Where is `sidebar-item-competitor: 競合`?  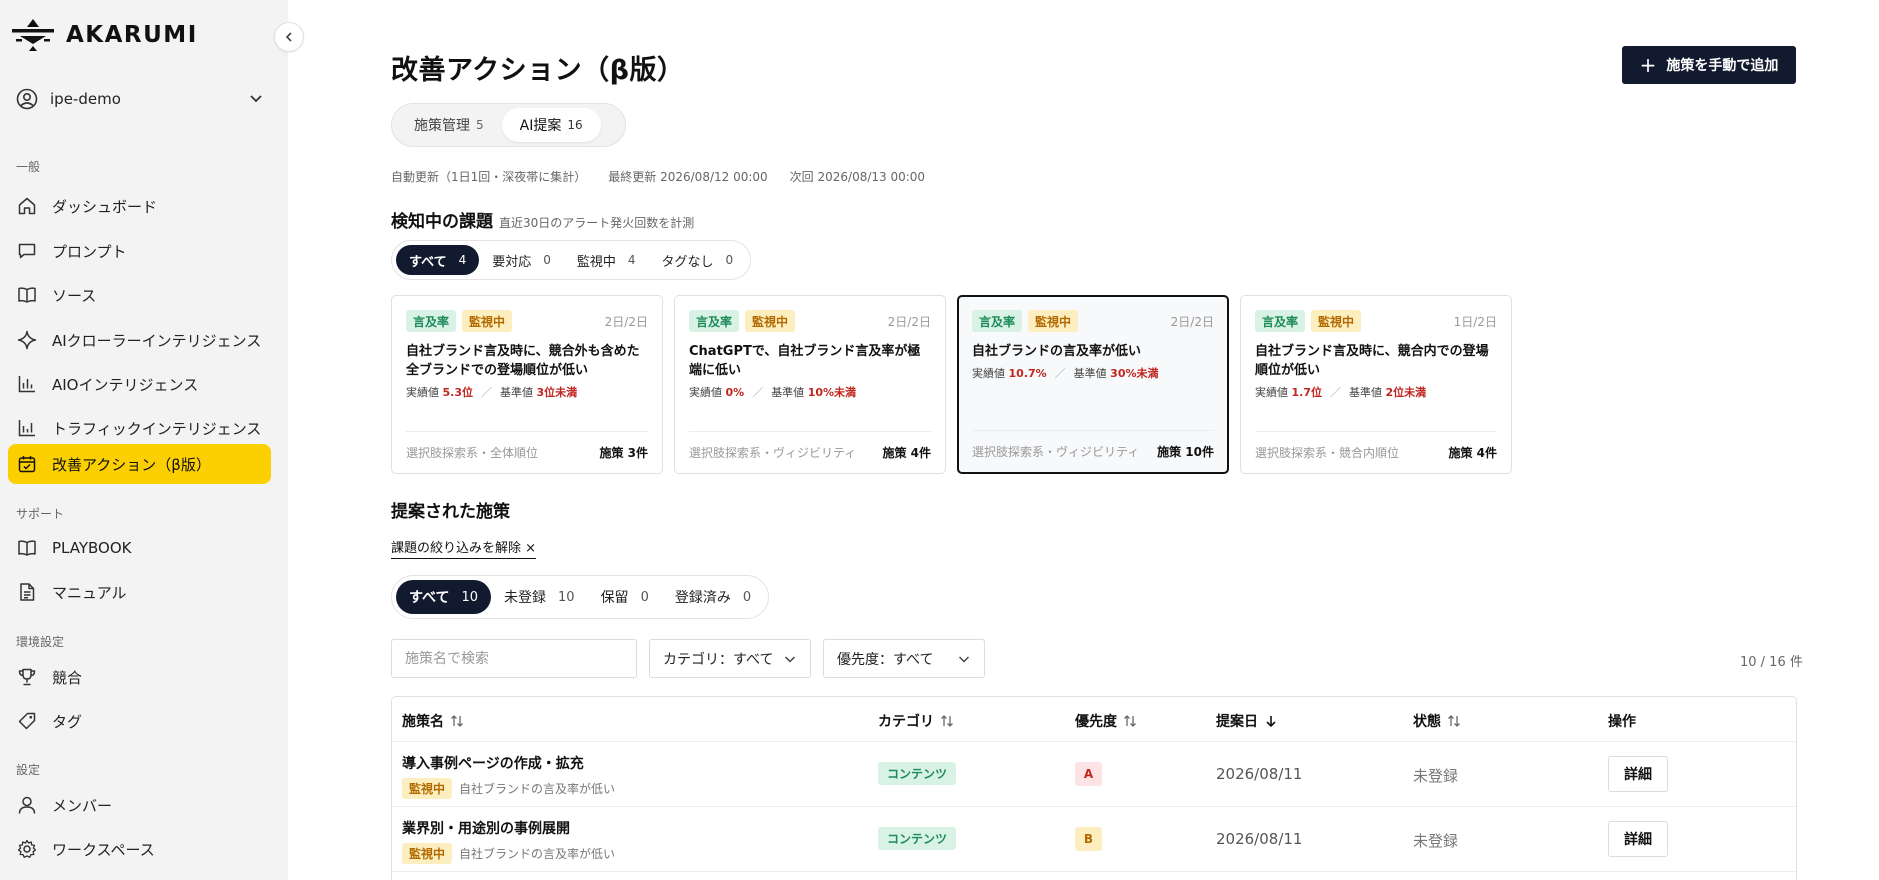
sidebar-item-competitor: 競合 is located at coordinates (139, 677).